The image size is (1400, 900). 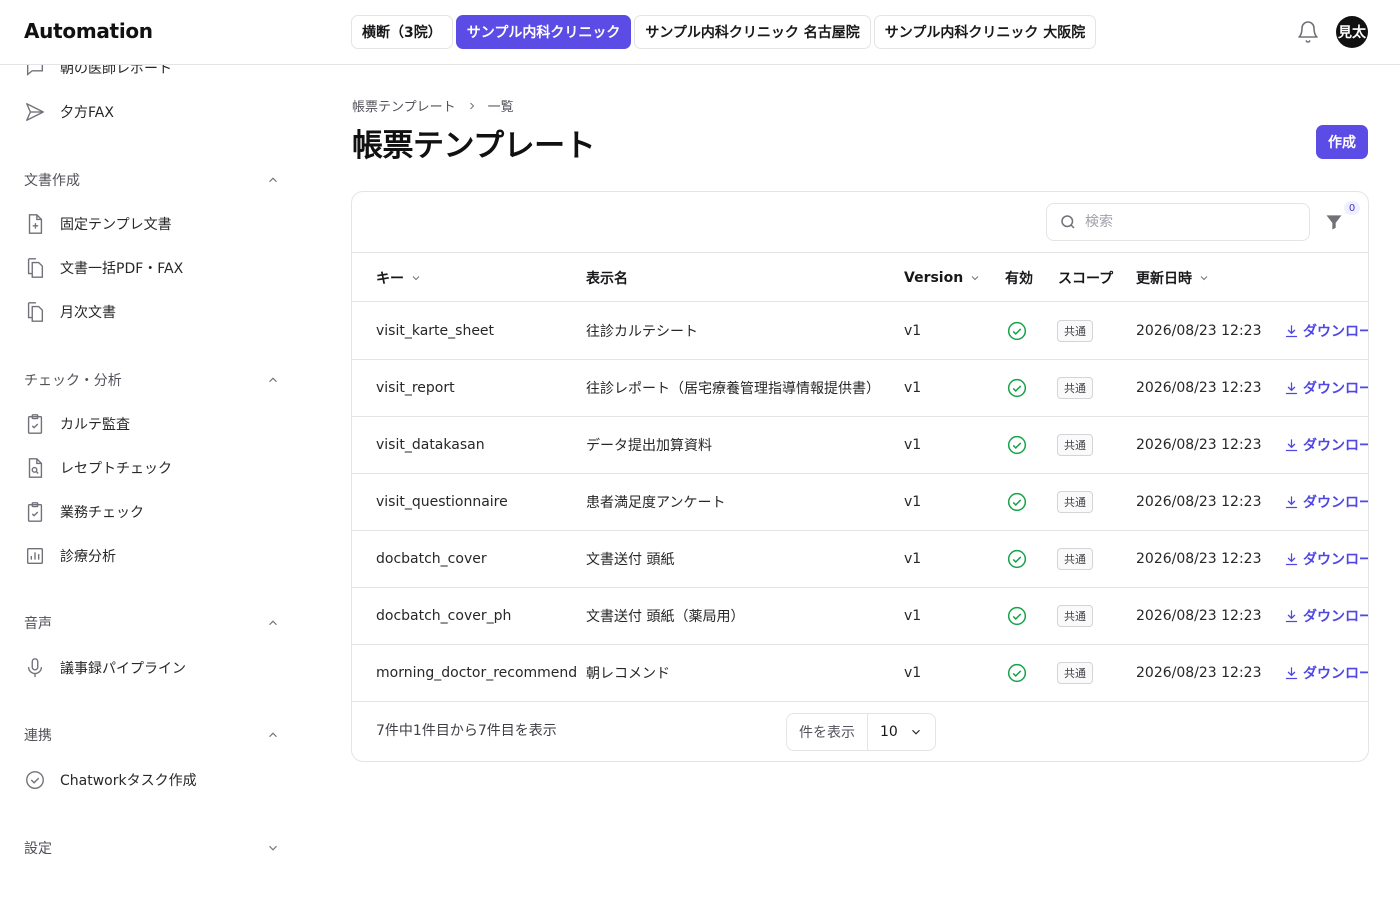 I want to click on sidebar-item-label: 夕方FAX, so click(x=87, y=113).